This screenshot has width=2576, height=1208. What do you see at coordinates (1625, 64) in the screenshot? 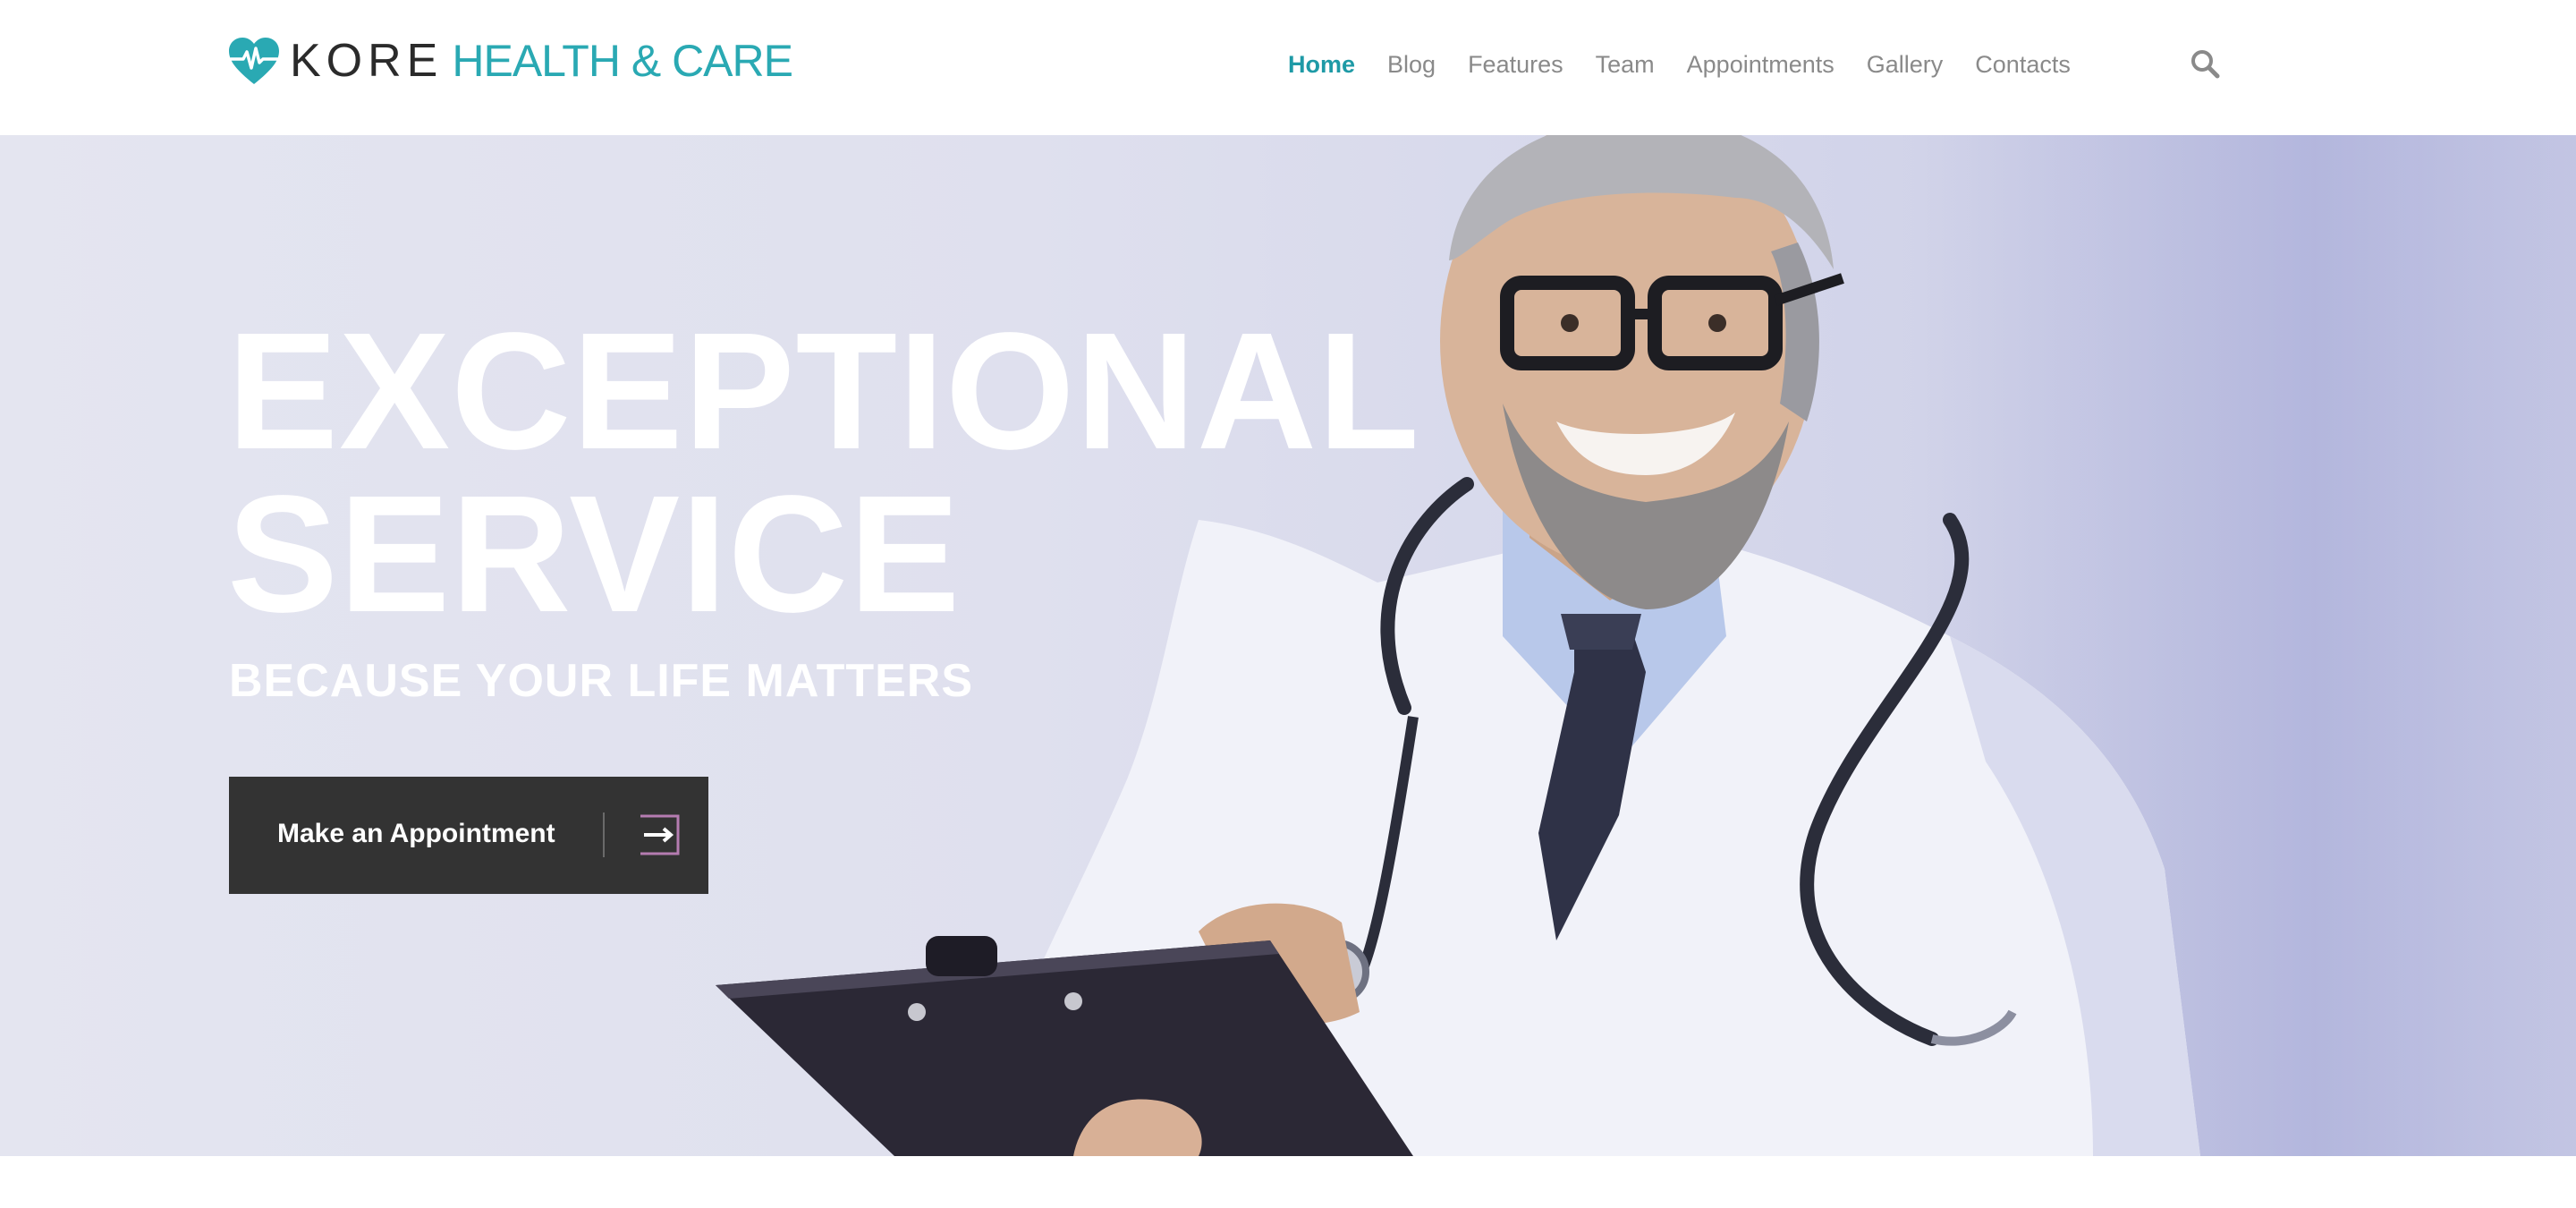
I see `nav-item-team: Team` at bounding box center [1625, 64].